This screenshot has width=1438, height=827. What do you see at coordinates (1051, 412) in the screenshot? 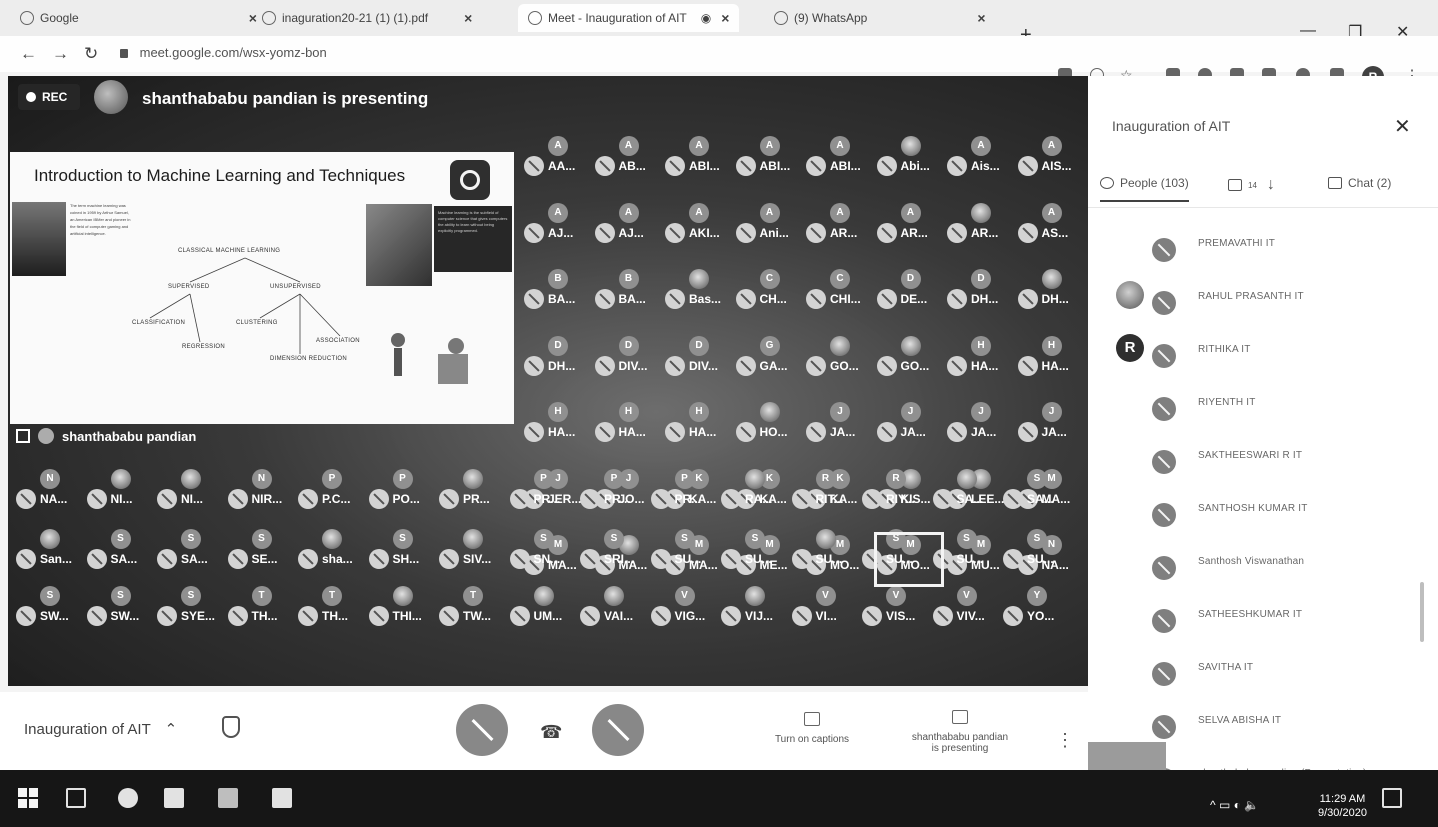
I see `participant-avatar: J` at bounding box center [1051, 412].